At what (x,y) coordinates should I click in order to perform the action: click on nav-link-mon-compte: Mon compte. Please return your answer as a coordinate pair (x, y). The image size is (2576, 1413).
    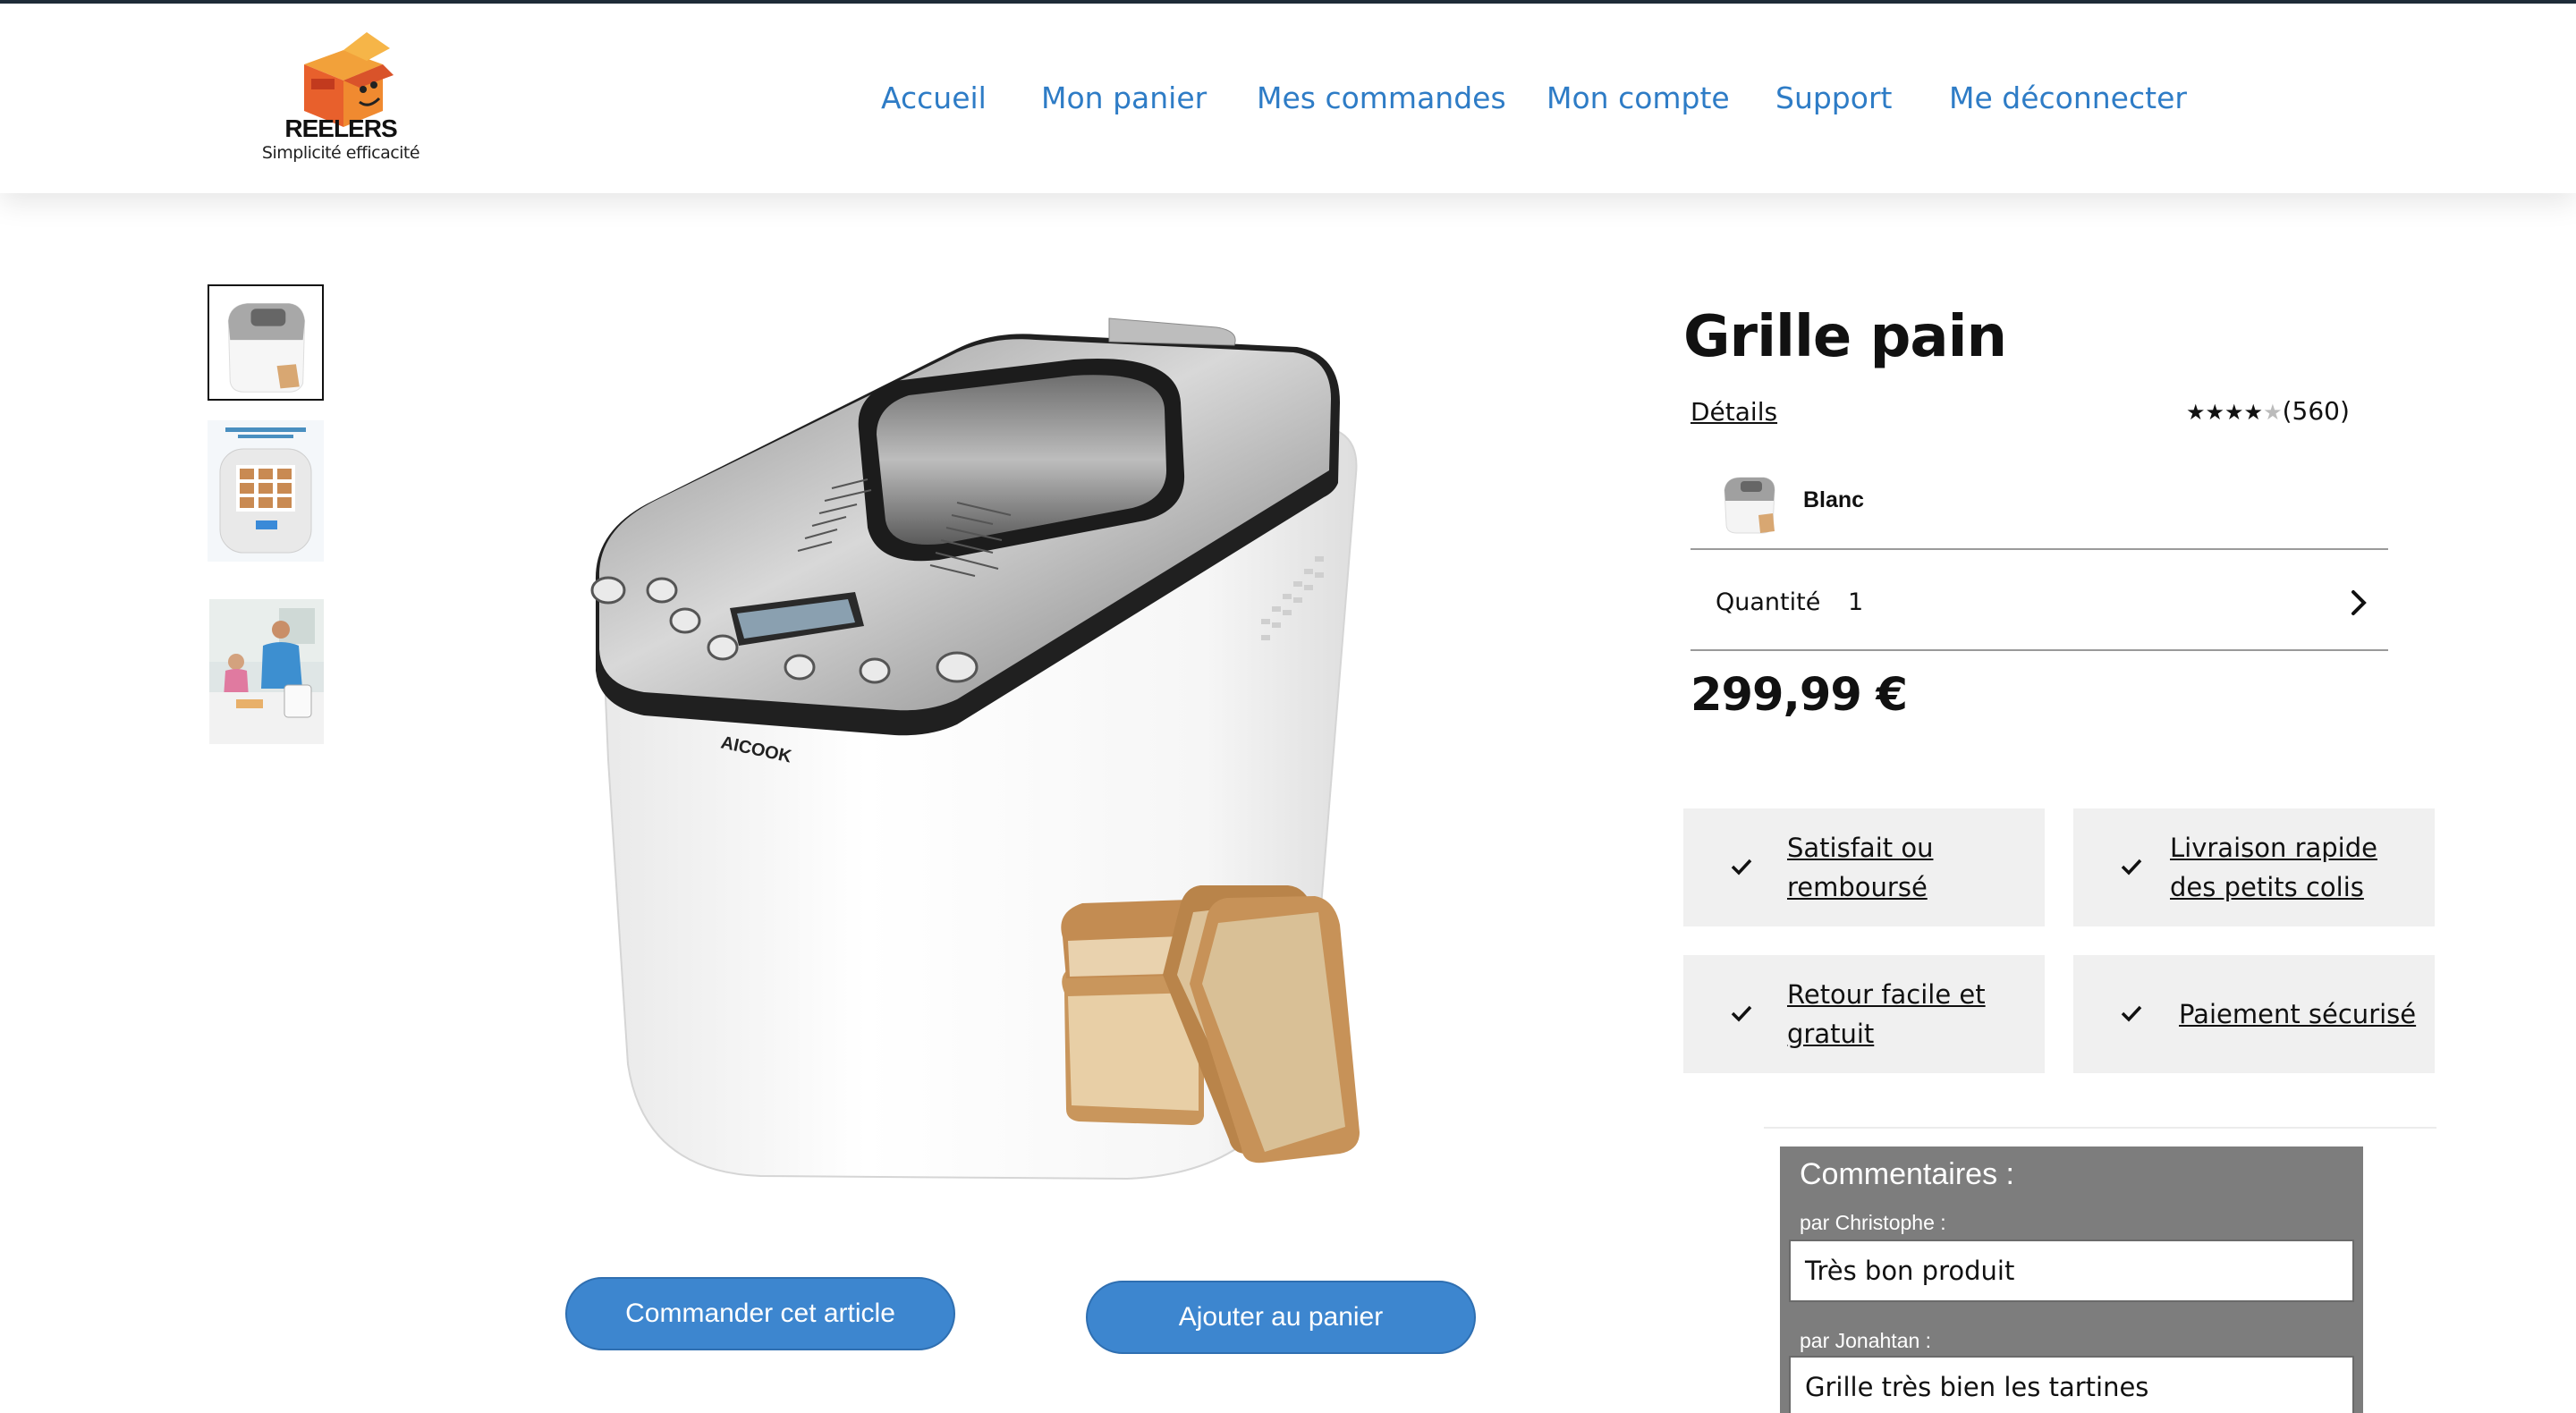
    Looking at the image, I should click on (1638, 97).